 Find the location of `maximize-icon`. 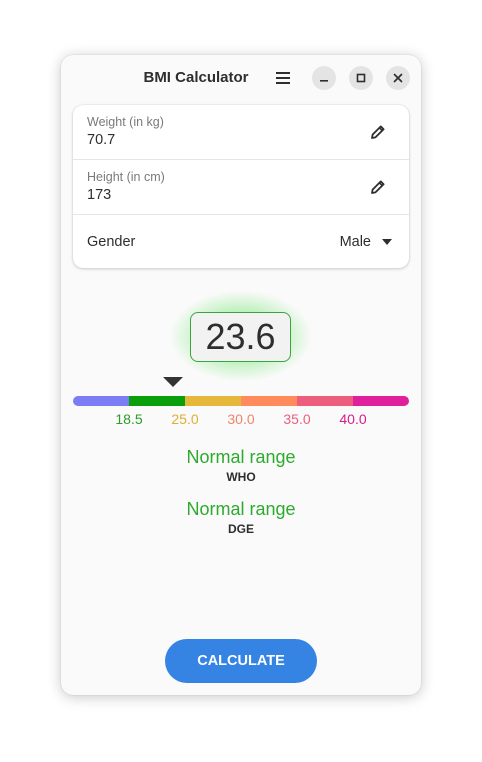

maximize-icon is located at coordinates (361, 78).